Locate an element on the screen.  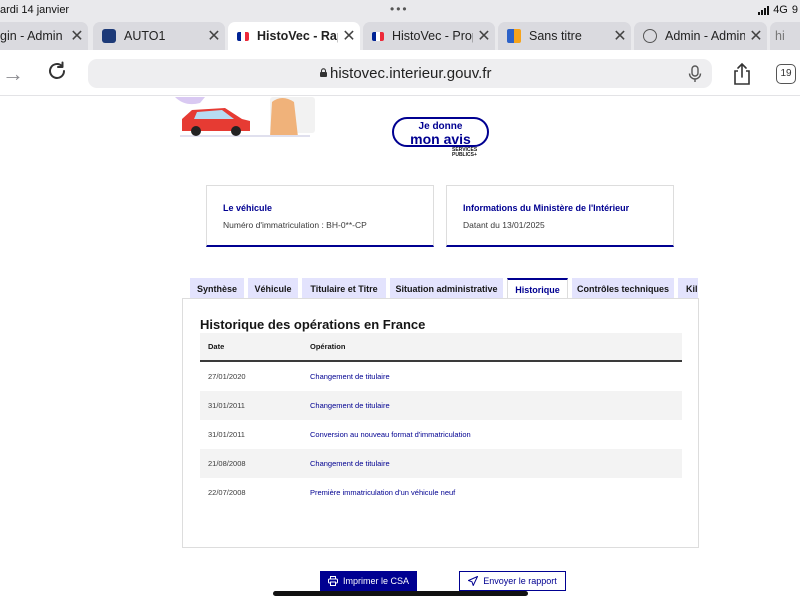
url-field: histovec.interieur.gouv.fr is located at coordinates (400, 73).